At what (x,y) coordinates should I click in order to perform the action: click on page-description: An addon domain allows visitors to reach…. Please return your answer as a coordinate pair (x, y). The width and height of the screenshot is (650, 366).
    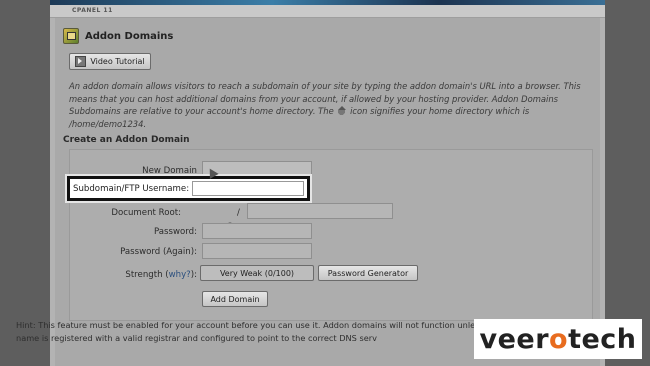
    Looking at the image, I should click on (330, 105).